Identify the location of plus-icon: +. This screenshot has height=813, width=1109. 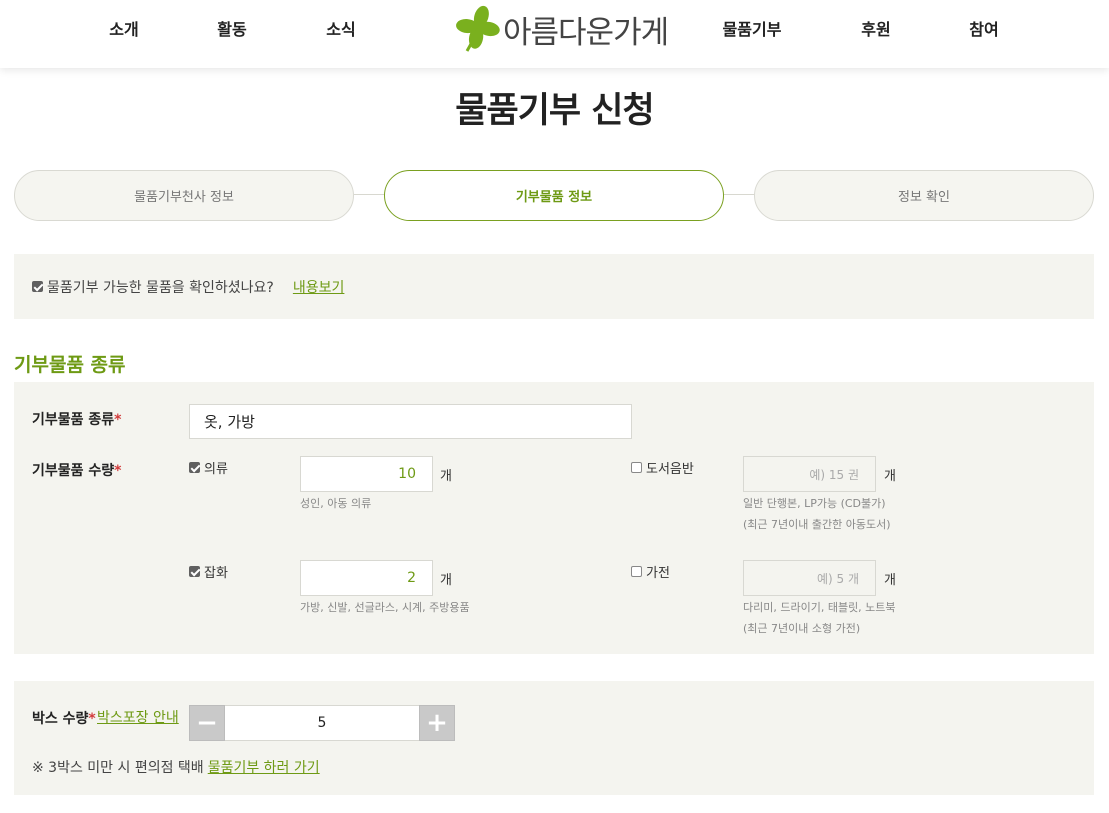
(437, 723).